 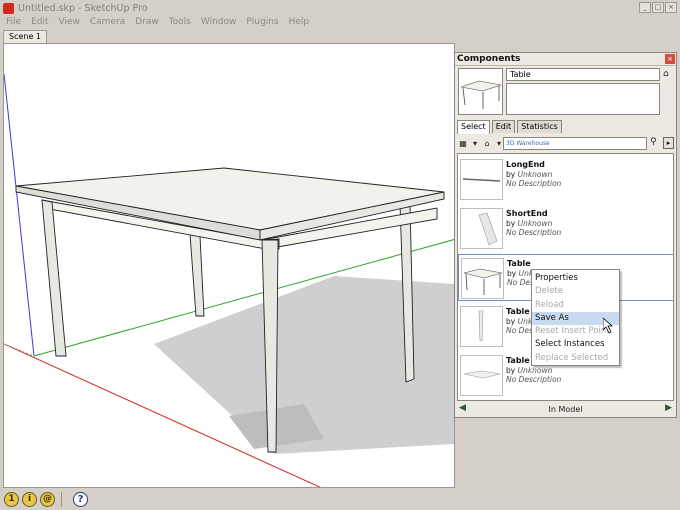 What do you see at coordinates (671, 7) in the screenshot?
I see `close-window-button: ×` at bounding box center [671, 7].